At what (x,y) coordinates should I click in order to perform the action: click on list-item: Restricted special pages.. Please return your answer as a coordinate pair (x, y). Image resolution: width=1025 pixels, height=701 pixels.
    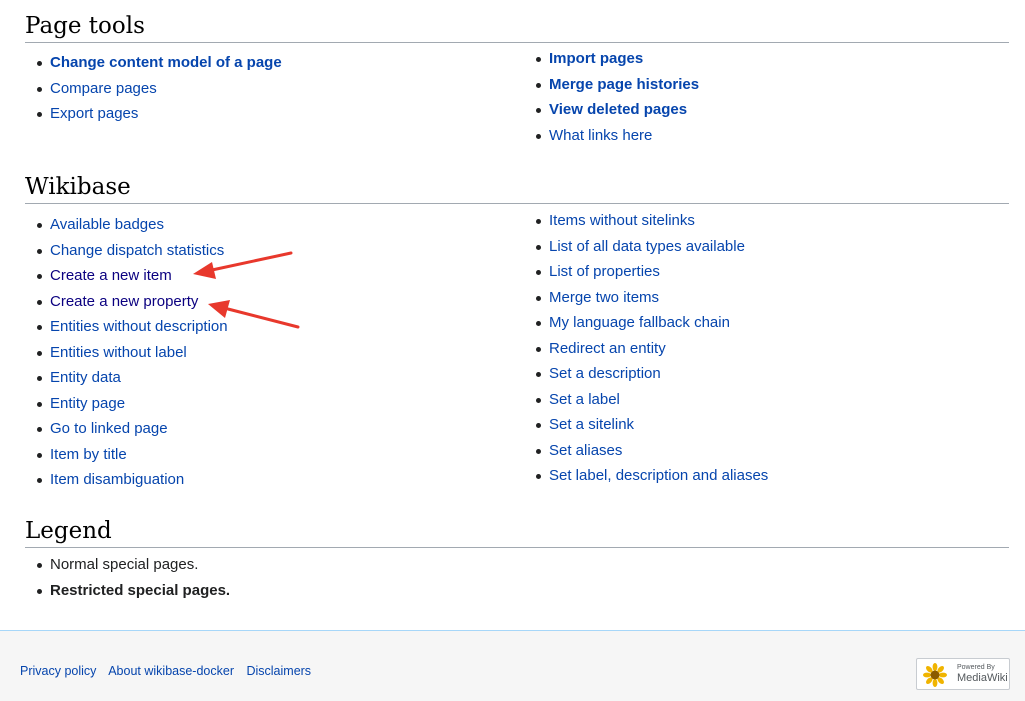
    Looking at the image, I should click on (127, 591).